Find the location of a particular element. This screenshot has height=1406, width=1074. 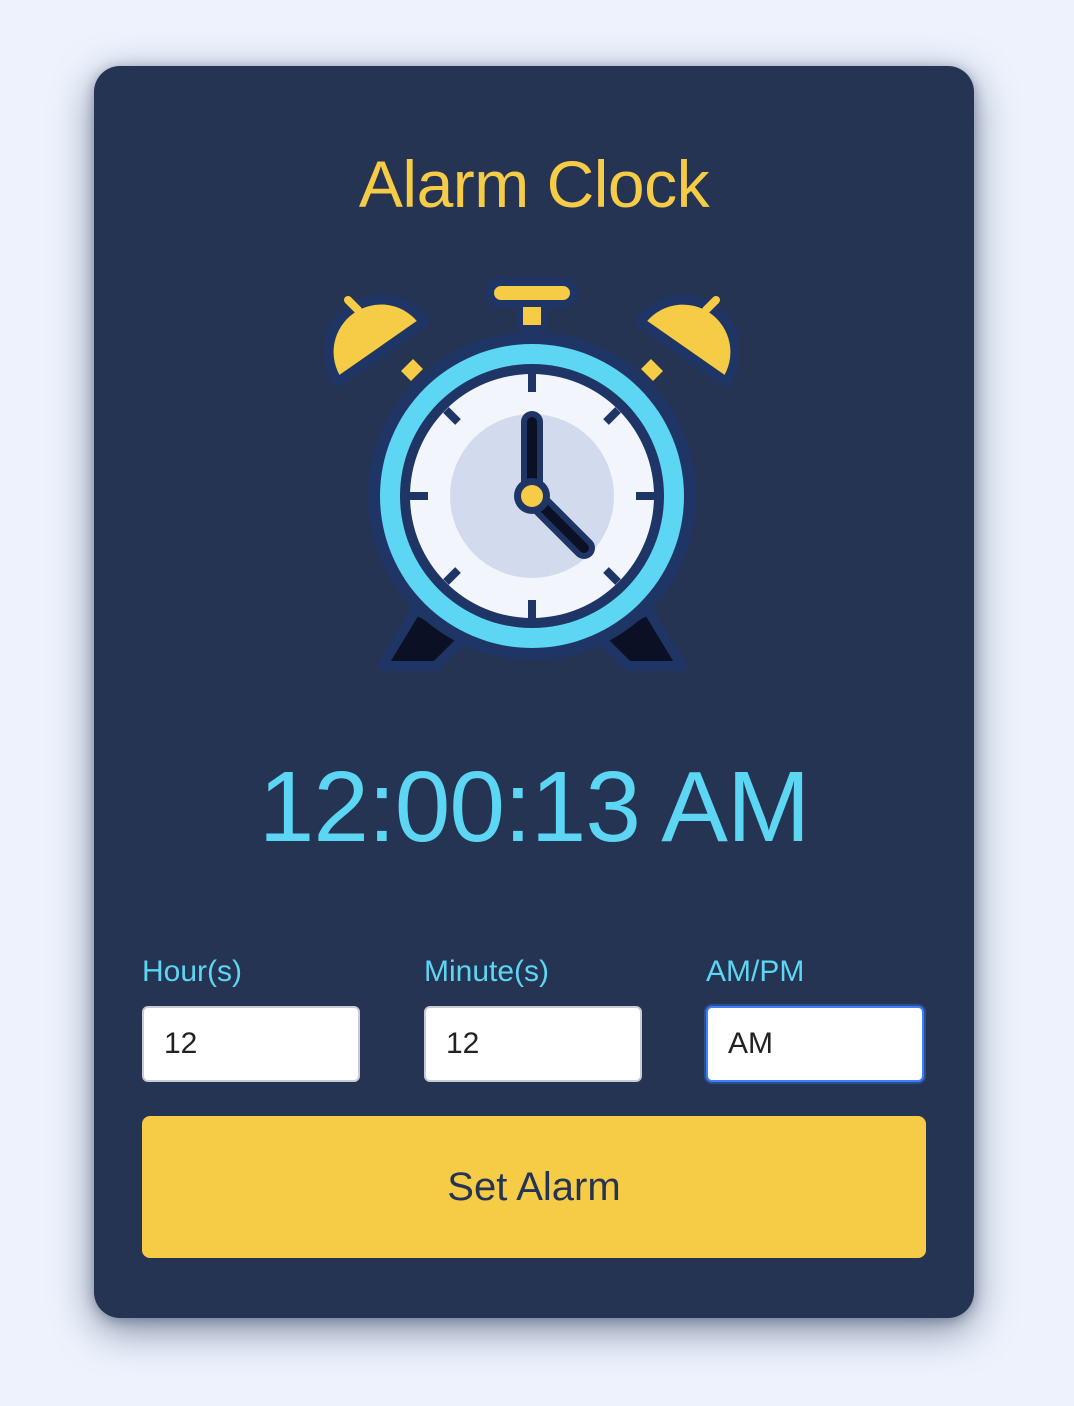

hour-select: 12 is located at coordinates (251, 1044).